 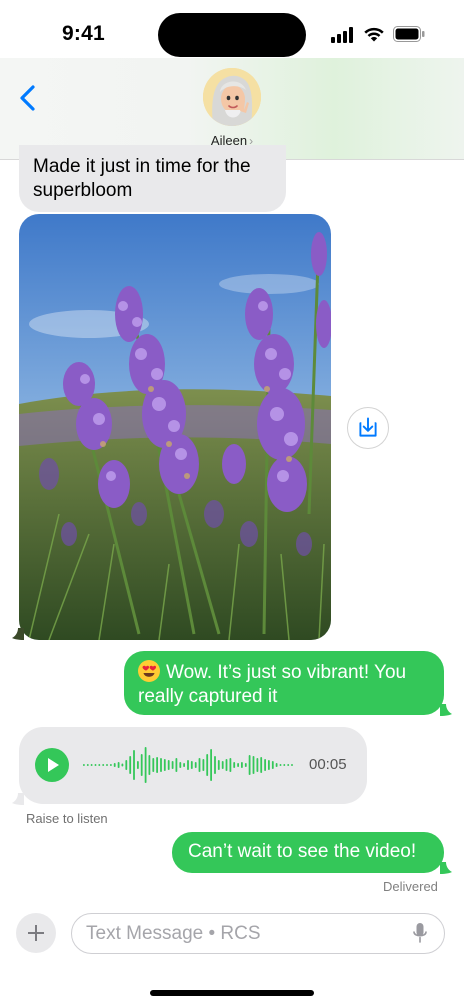 I want to click on incoming-message-bubble: Made it just in time for the superbloom, so click(x=152, y=178).